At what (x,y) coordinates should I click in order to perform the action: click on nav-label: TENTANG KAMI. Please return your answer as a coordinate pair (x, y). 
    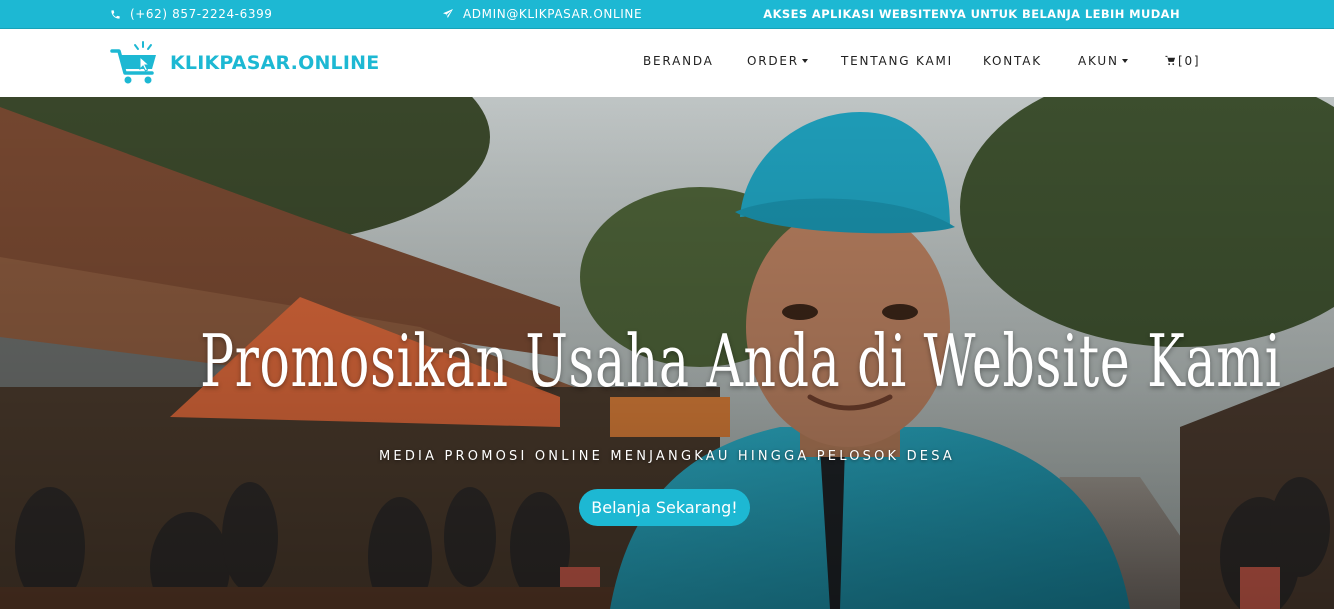
    Looking at the image, I should click on (897, 61).